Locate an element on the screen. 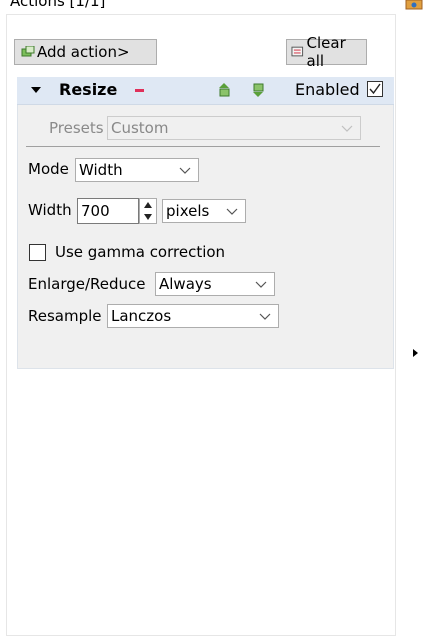 This screenshot has width=428, height=640. presets-select: Custom is located at coordinates (234, 128).